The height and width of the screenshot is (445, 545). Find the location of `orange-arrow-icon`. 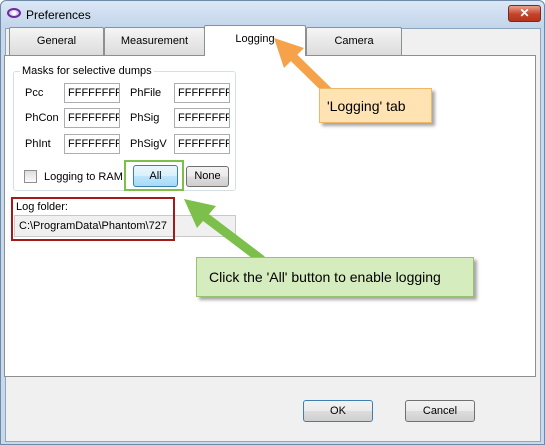

orange-arrow-icon is located at coordinates (305, 68).